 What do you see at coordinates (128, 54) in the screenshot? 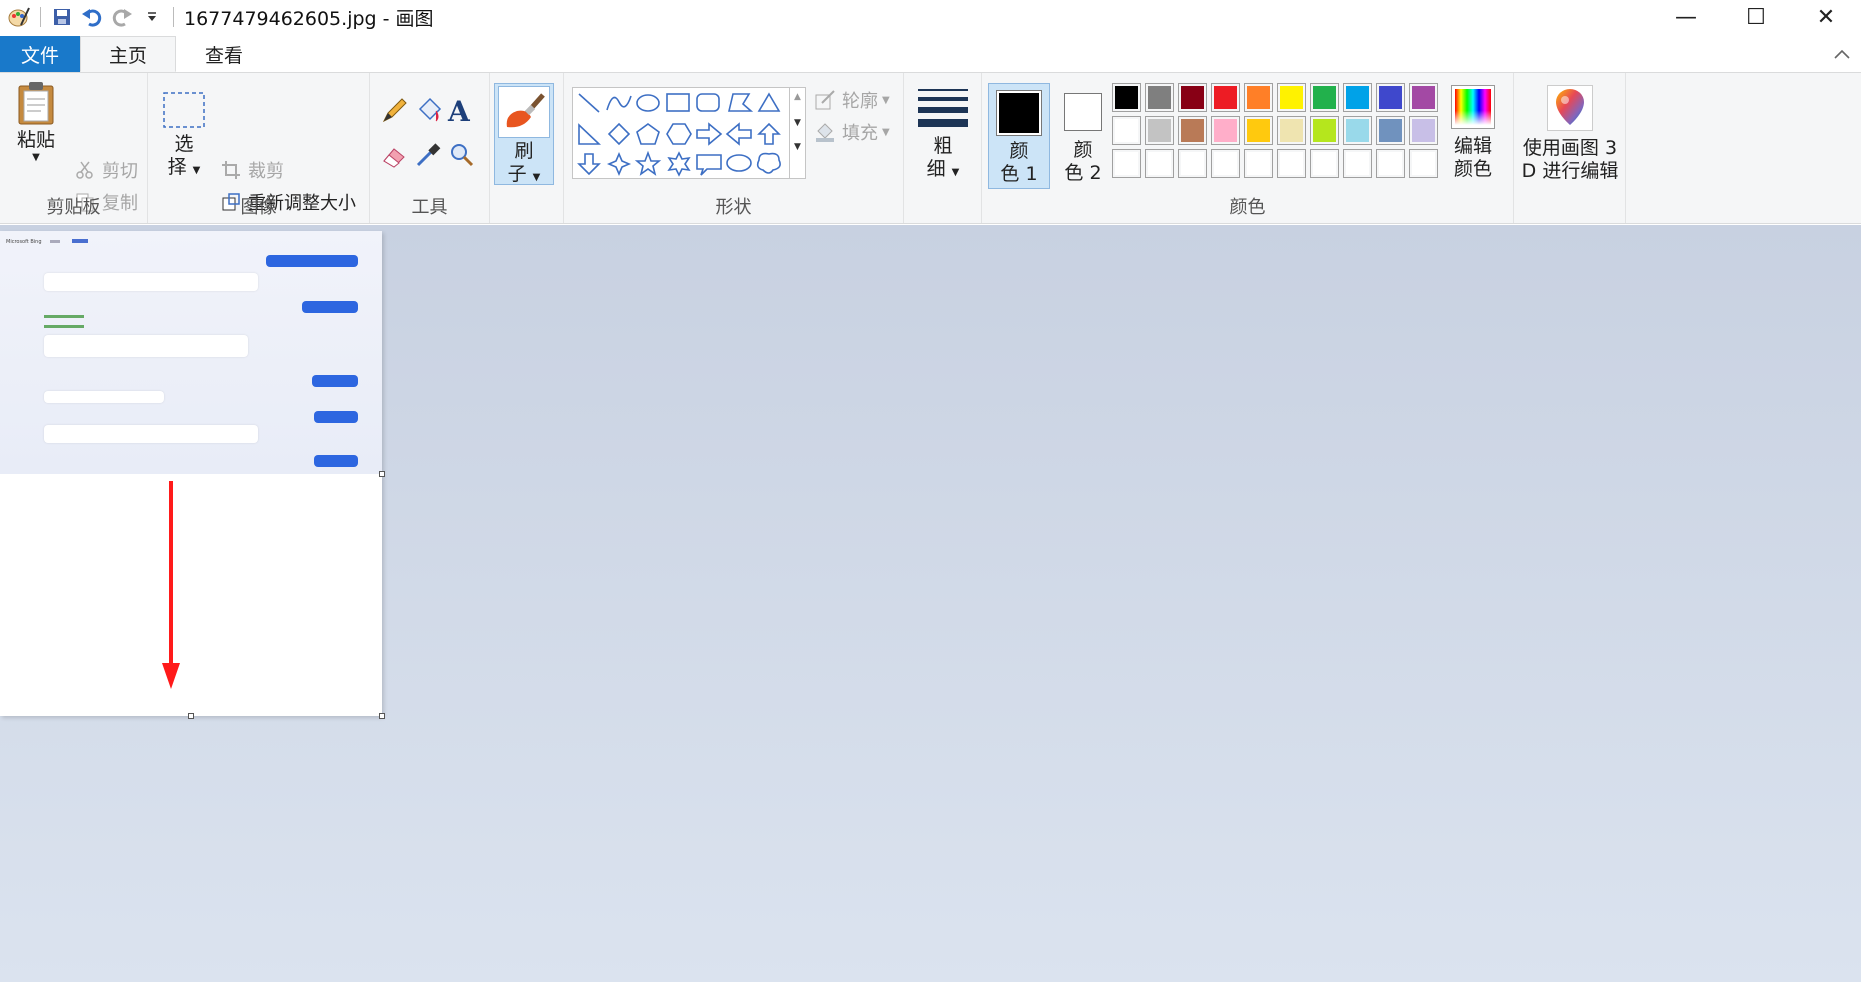
I see `tab-home: 主页` at bounding box center [128, 54].